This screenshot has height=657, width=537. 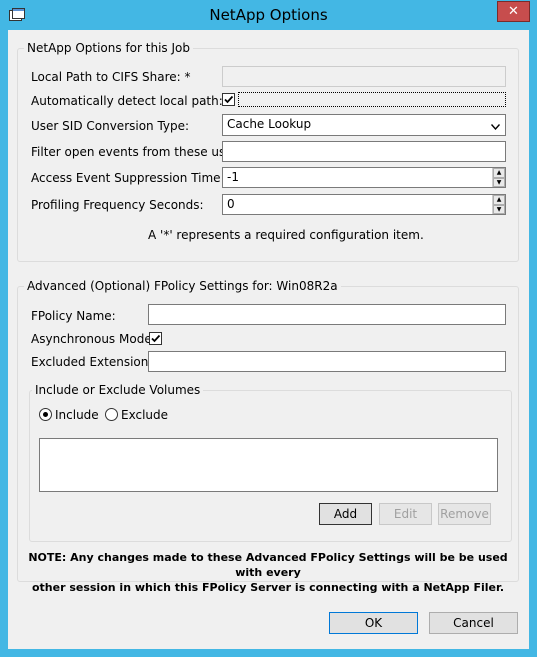 What do you see at coordinates (405, 514) in the screenshot?
I see `edit-volume-button: Edit` at bounding box center [405, 514].